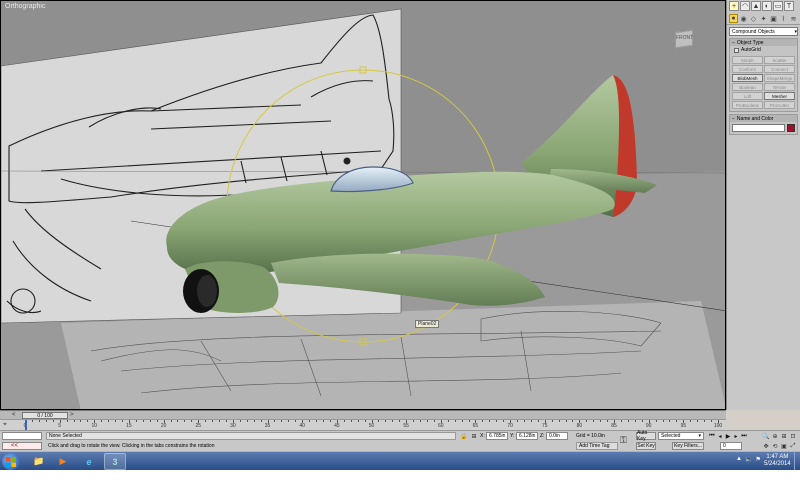  What do you see at coordinates (89, 461) in the screenshot?
I see `taskbar-internet-explorer-icon: e` at bounding box center [89, 461].